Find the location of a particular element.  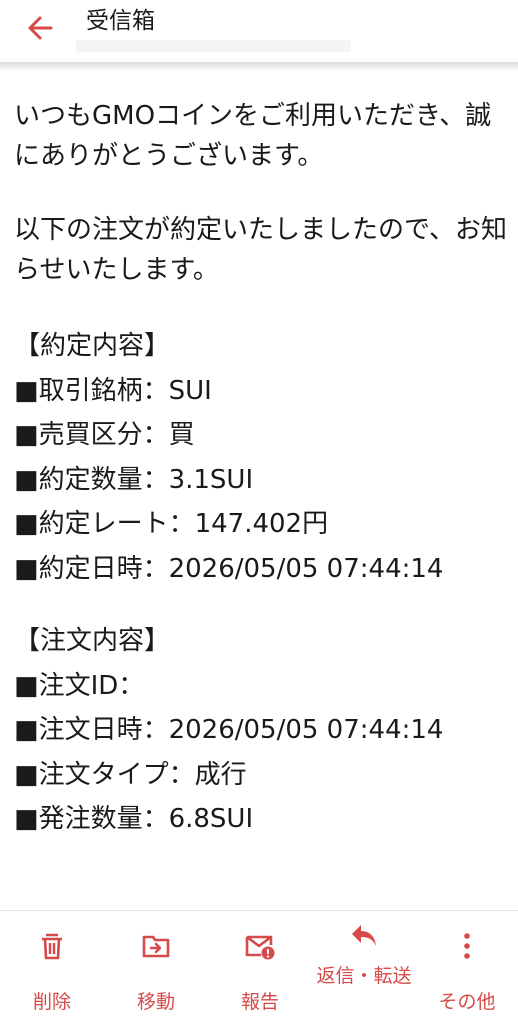

trash-icon is located at coordinates (52, 946).